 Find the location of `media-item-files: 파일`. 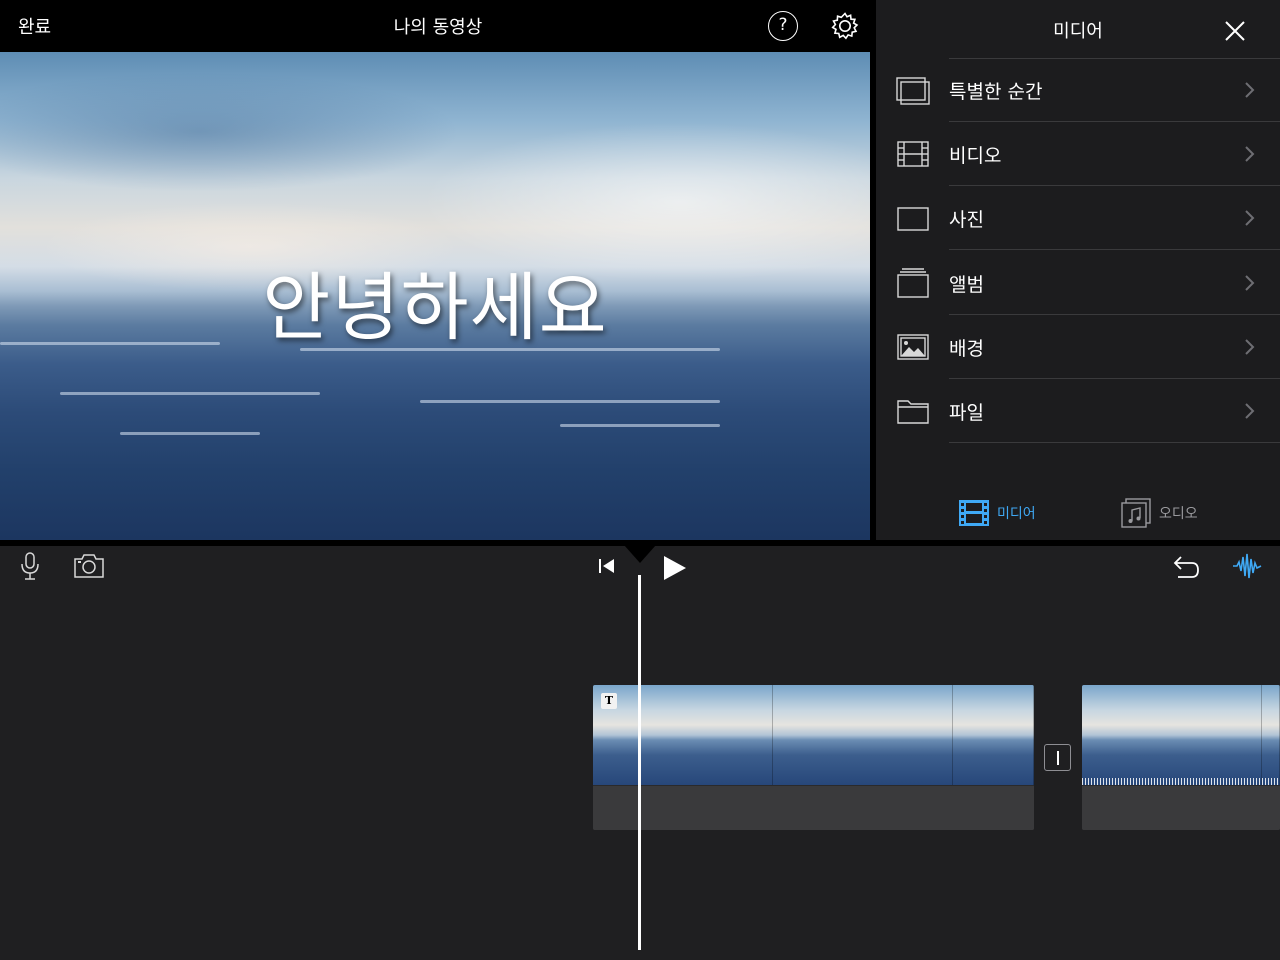

media-item-files: 파일 is located at coordinates (1078, 411).